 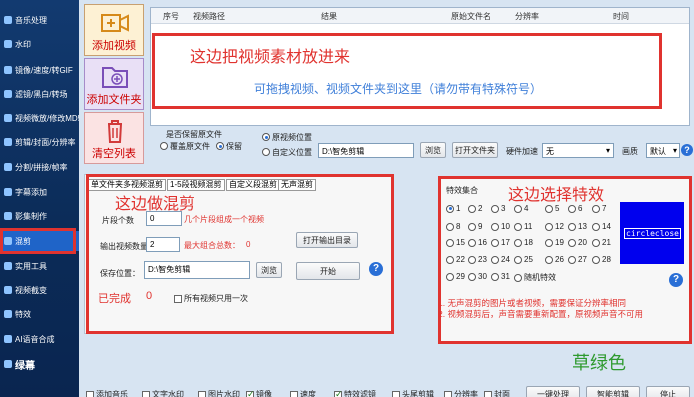 What do you see at coordinates (118, 220) in the screenshot?
I see `segments-label: 片段个数` at bounding box center [118, 220].